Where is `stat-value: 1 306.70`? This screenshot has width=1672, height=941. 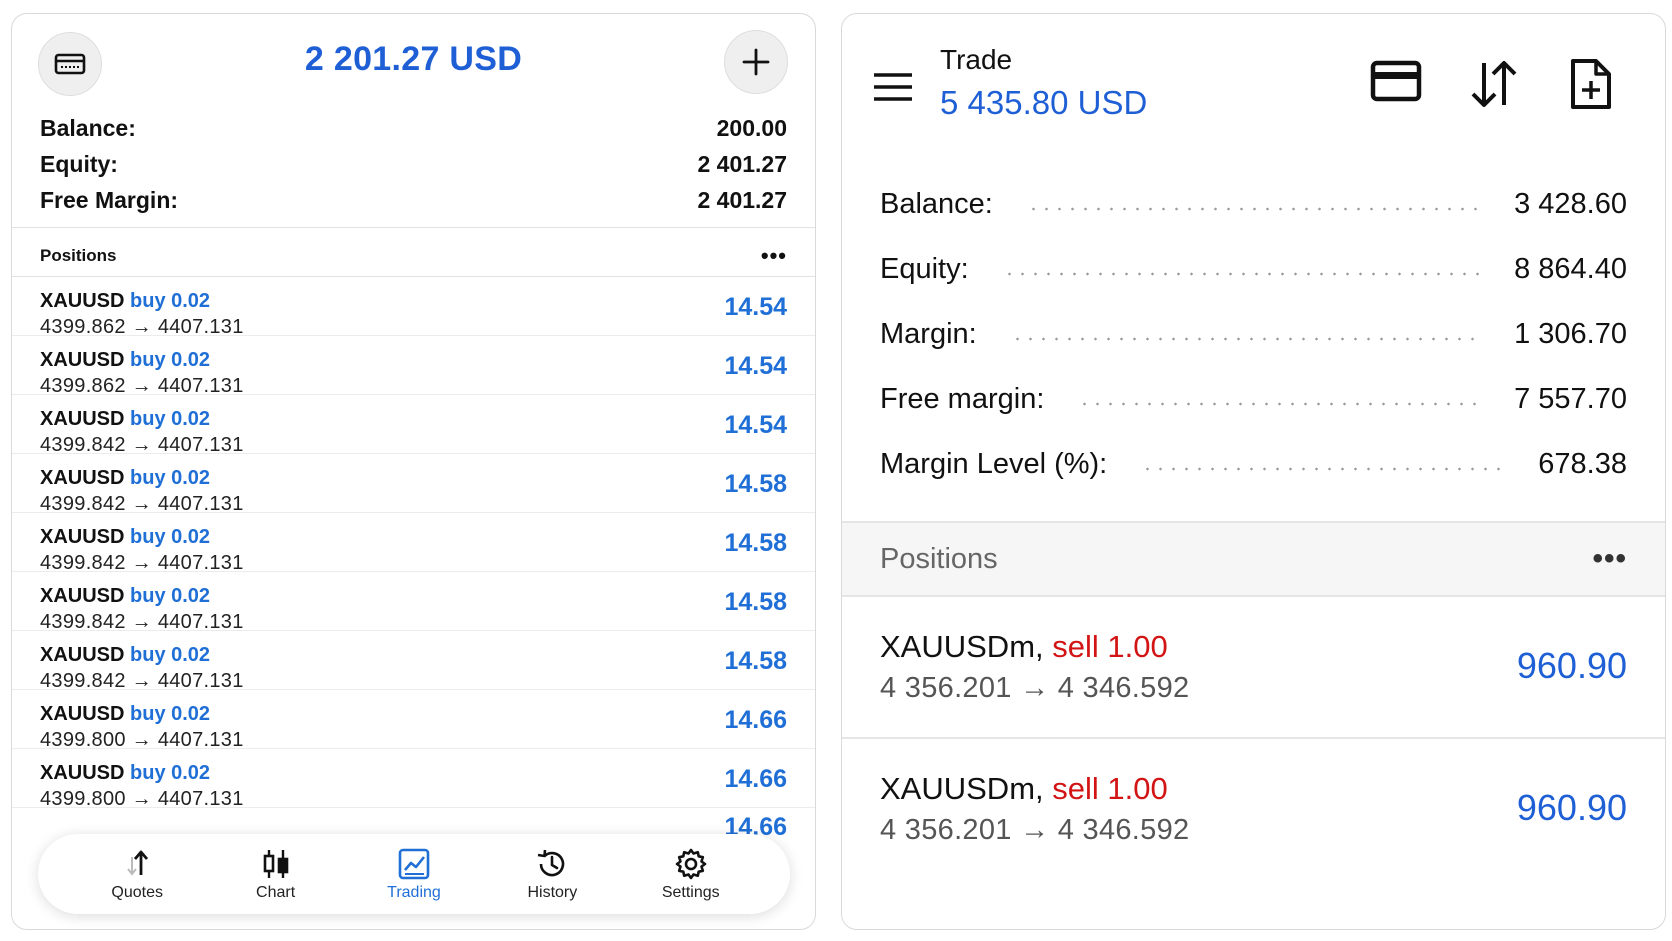
stat-value: 1 306.70 is located at coordinates (1570, 334).